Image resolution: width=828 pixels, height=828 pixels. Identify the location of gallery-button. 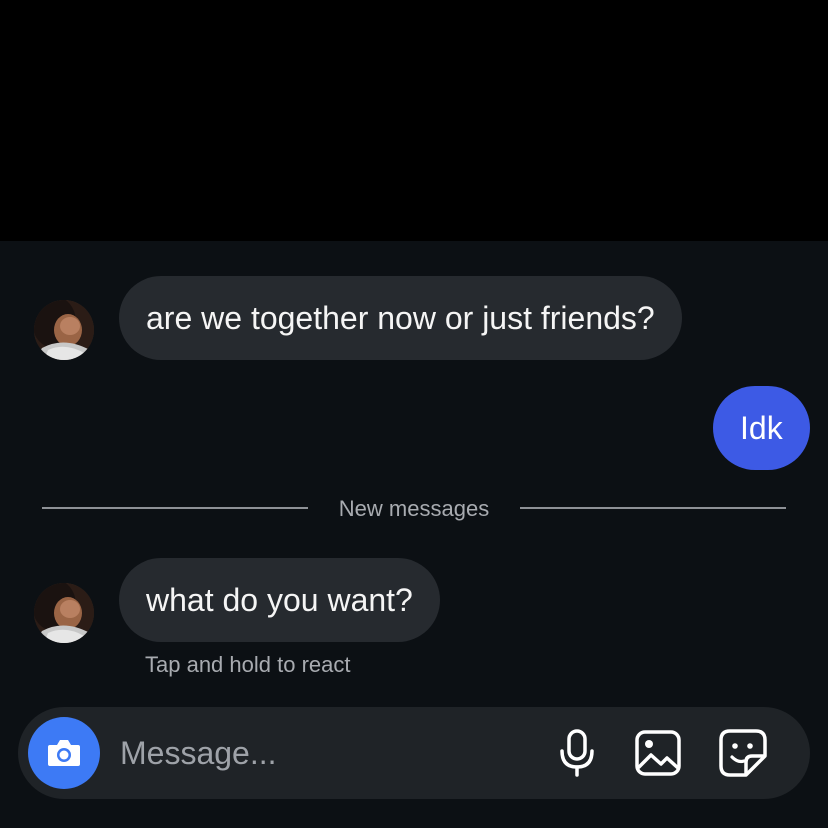
(658, 753).